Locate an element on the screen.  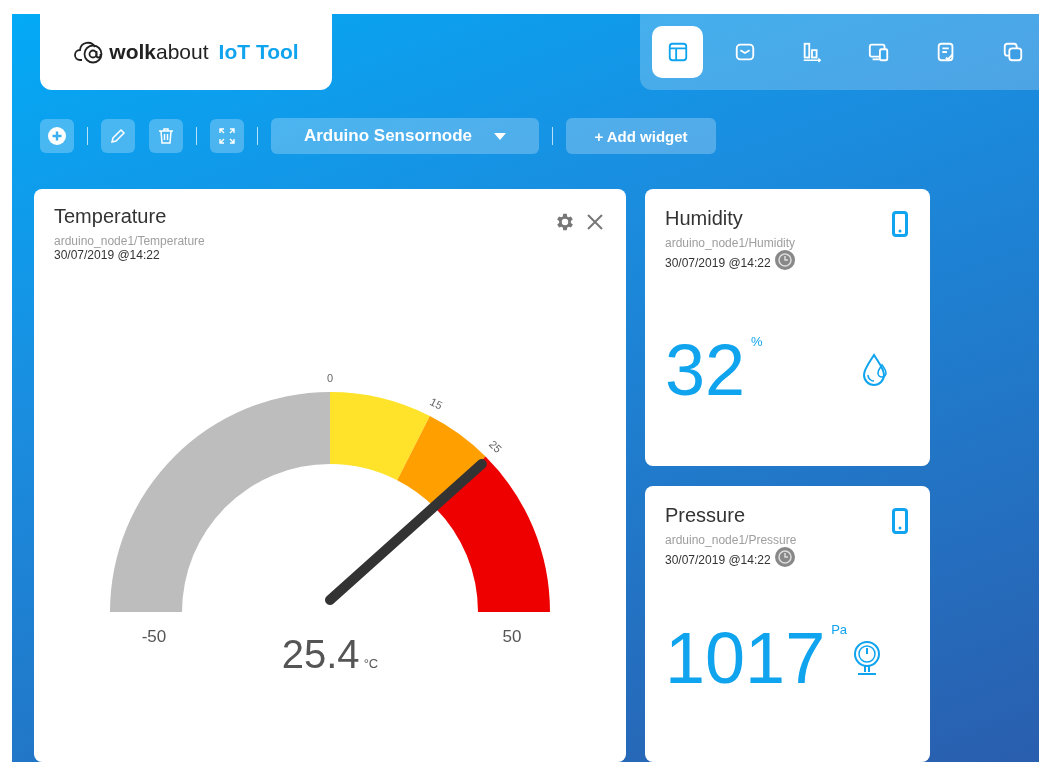
copy-icon is located at coordinates (1013, 52).